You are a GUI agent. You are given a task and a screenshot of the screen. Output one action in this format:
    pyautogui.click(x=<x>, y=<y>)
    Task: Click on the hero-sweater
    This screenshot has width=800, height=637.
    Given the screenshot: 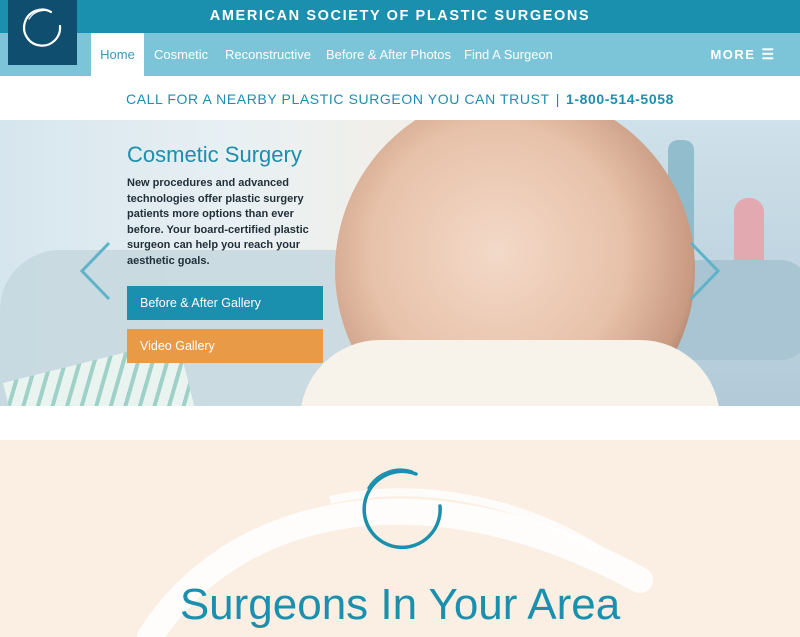 What is the action you would take?
    pyautogui.click(x=510, y=373)
    